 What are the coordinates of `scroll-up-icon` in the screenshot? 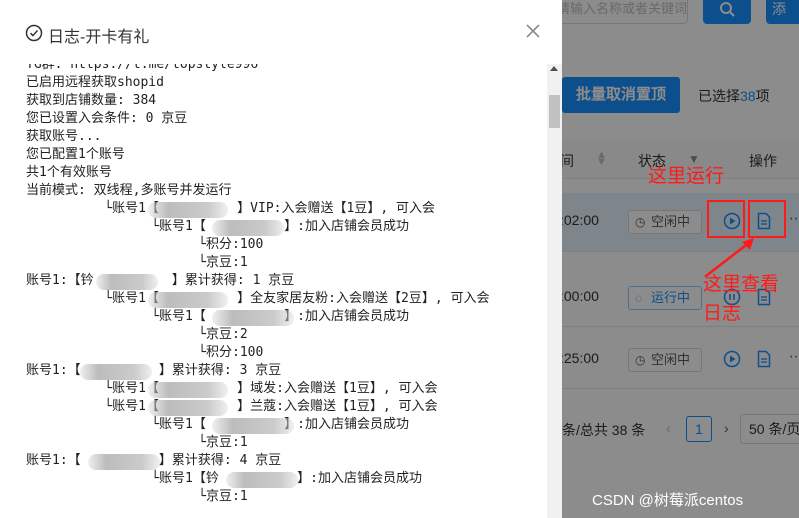 It's located at (554, 68).